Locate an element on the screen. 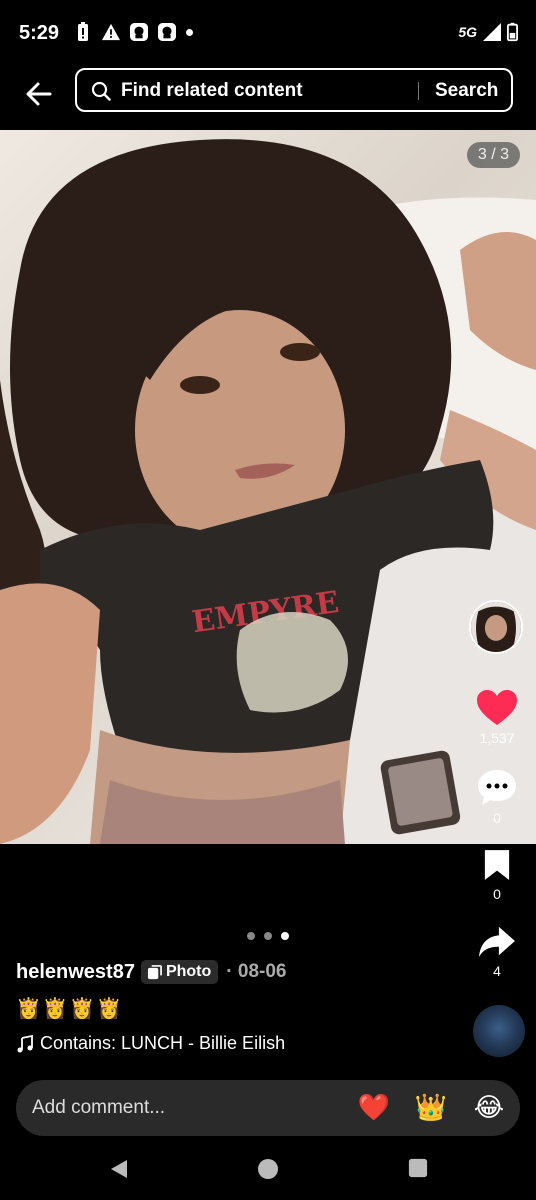 Image resolution: width=536 pixels, height=1200 pixels. nav-recents-icon is located at coordinates (418, 1168).